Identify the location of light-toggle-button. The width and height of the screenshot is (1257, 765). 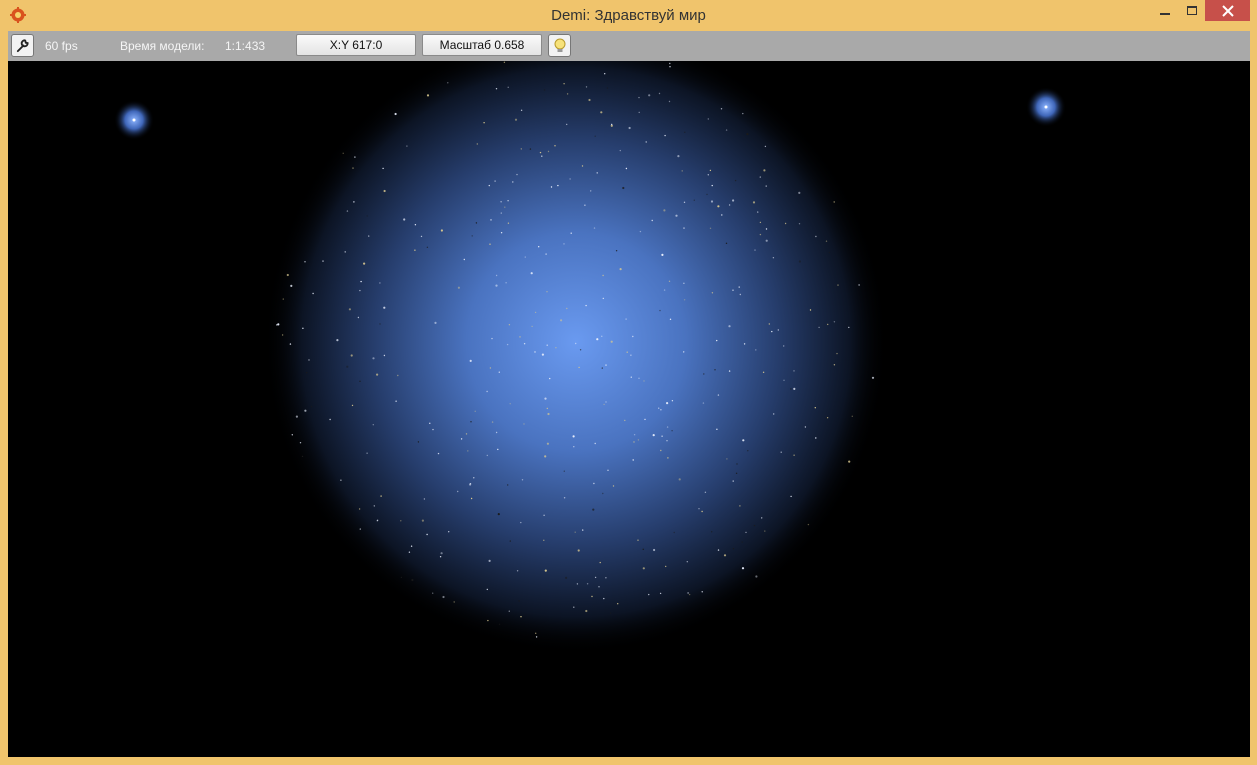
(559, 45).